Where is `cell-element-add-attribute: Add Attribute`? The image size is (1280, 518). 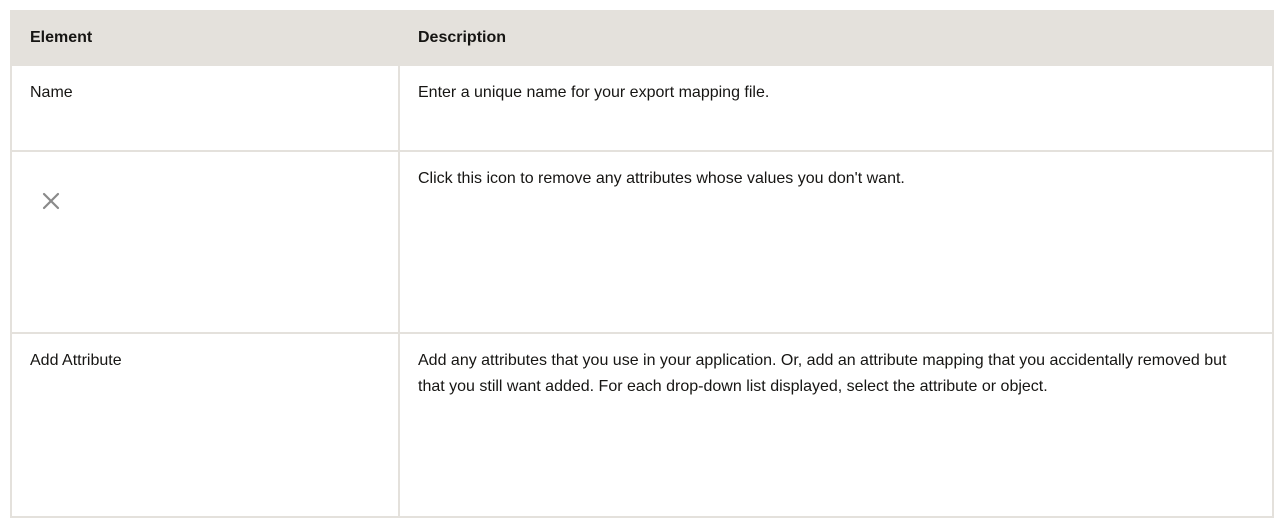 cell-element-add-attribute: Add Attribute is located at coordinates (205, 425).